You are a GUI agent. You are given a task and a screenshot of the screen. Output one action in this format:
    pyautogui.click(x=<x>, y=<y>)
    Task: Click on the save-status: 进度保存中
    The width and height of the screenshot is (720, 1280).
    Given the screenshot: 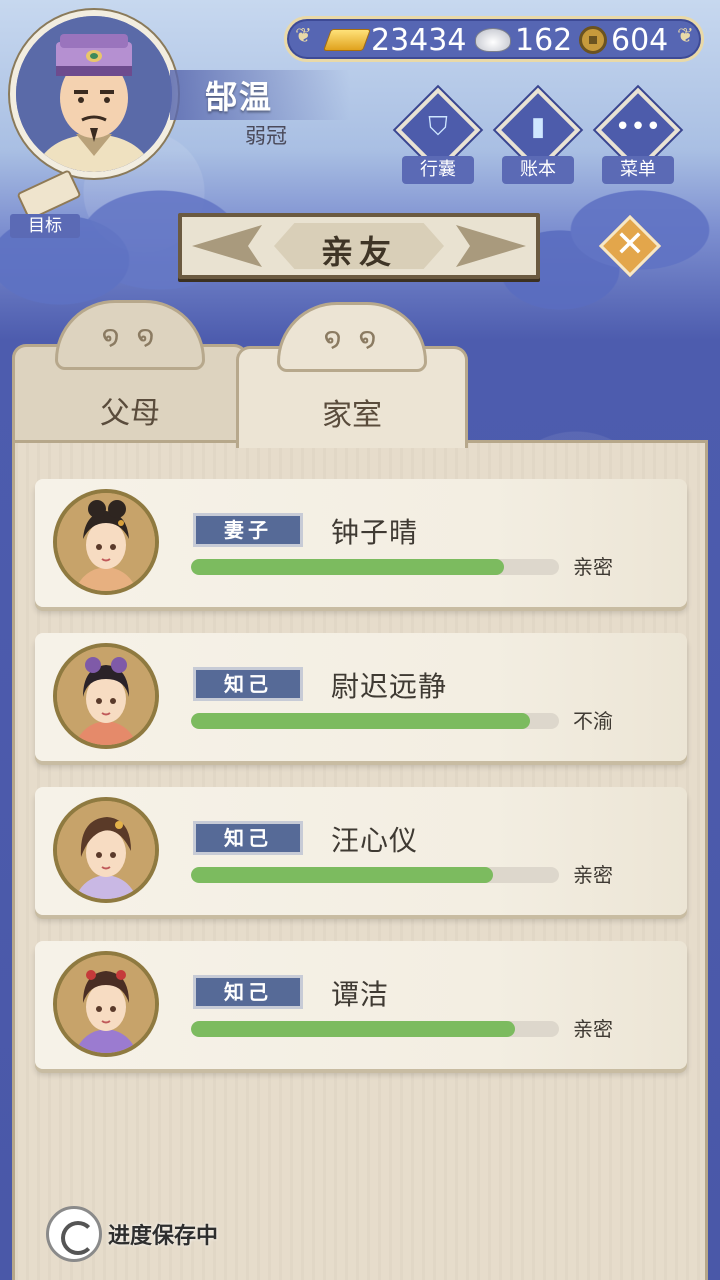 What is the action you would take?
    pyautogui.click(x=163, y=1236)
    